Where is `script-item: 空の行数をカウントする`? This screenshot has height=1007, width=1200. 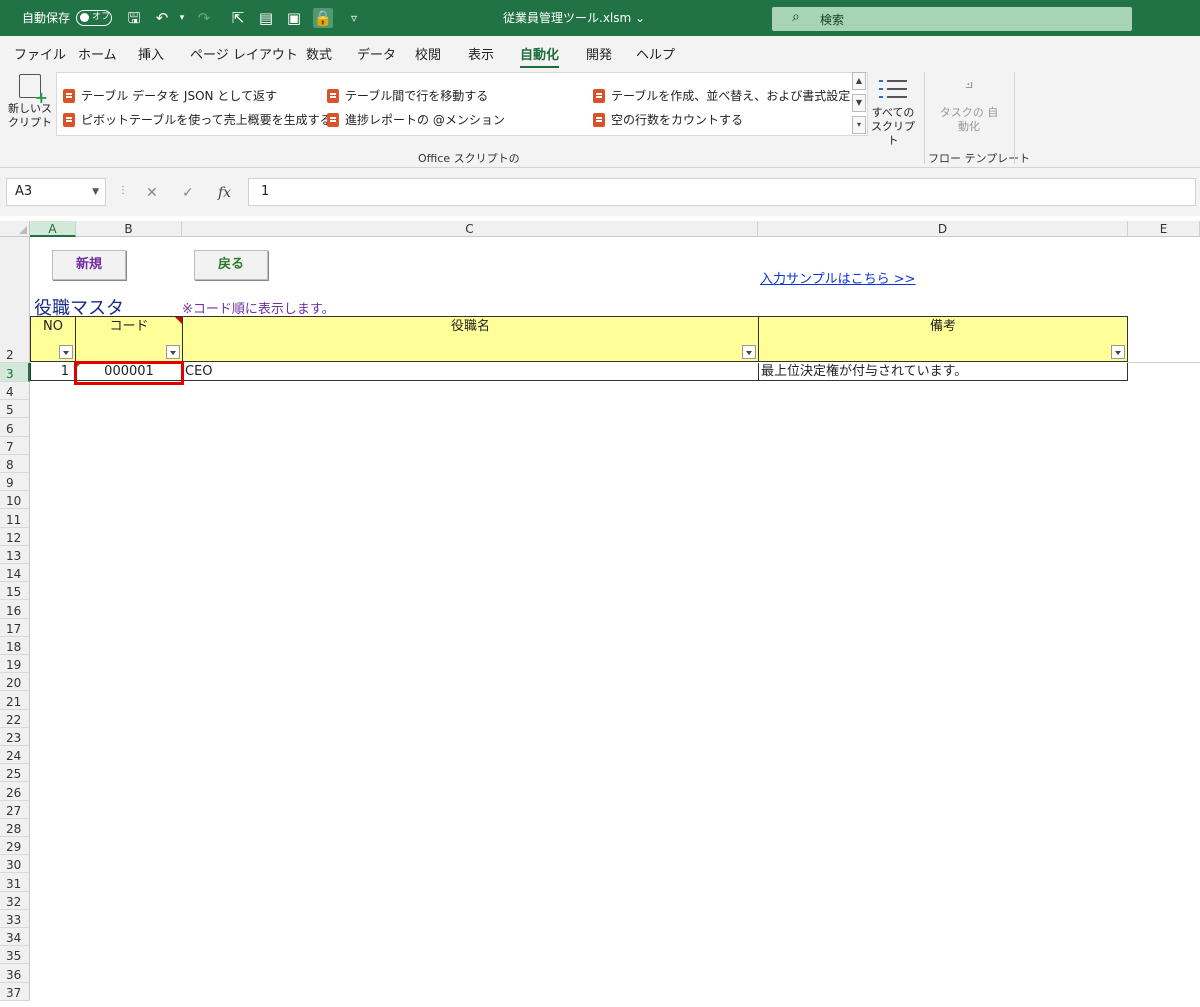 script-item: 空の行数をカウントする is located at coordinates (667, 120).